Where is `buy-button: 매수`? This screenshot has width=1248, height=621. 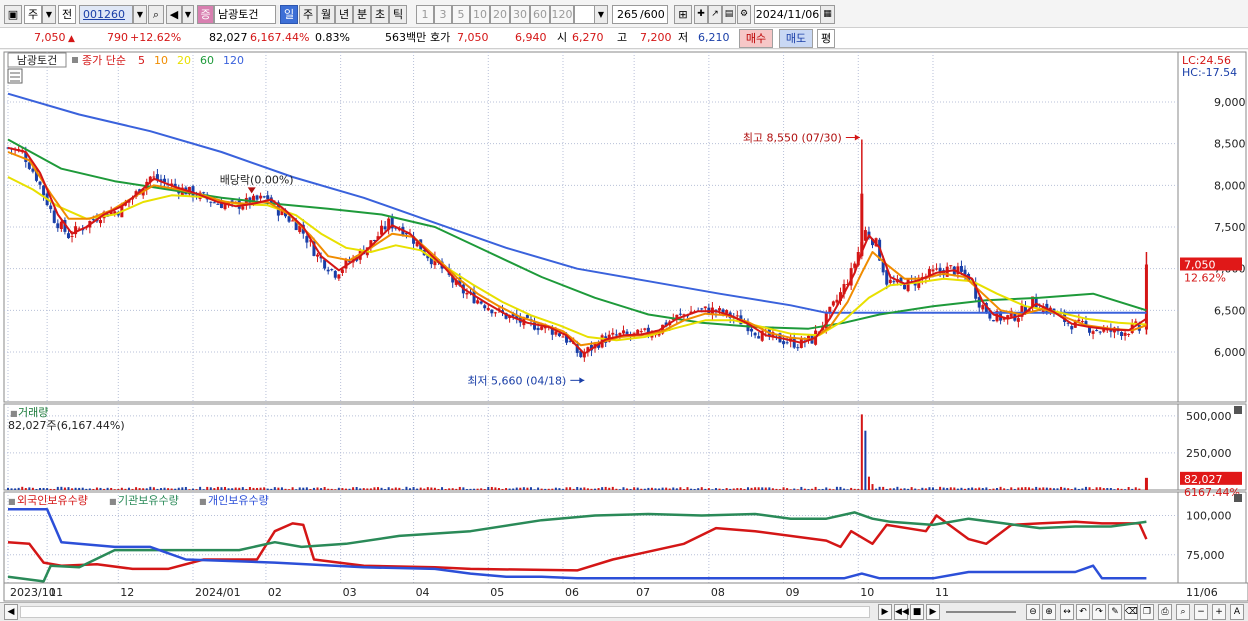 buy-button: 매수 is located at coordinates (756, 38).